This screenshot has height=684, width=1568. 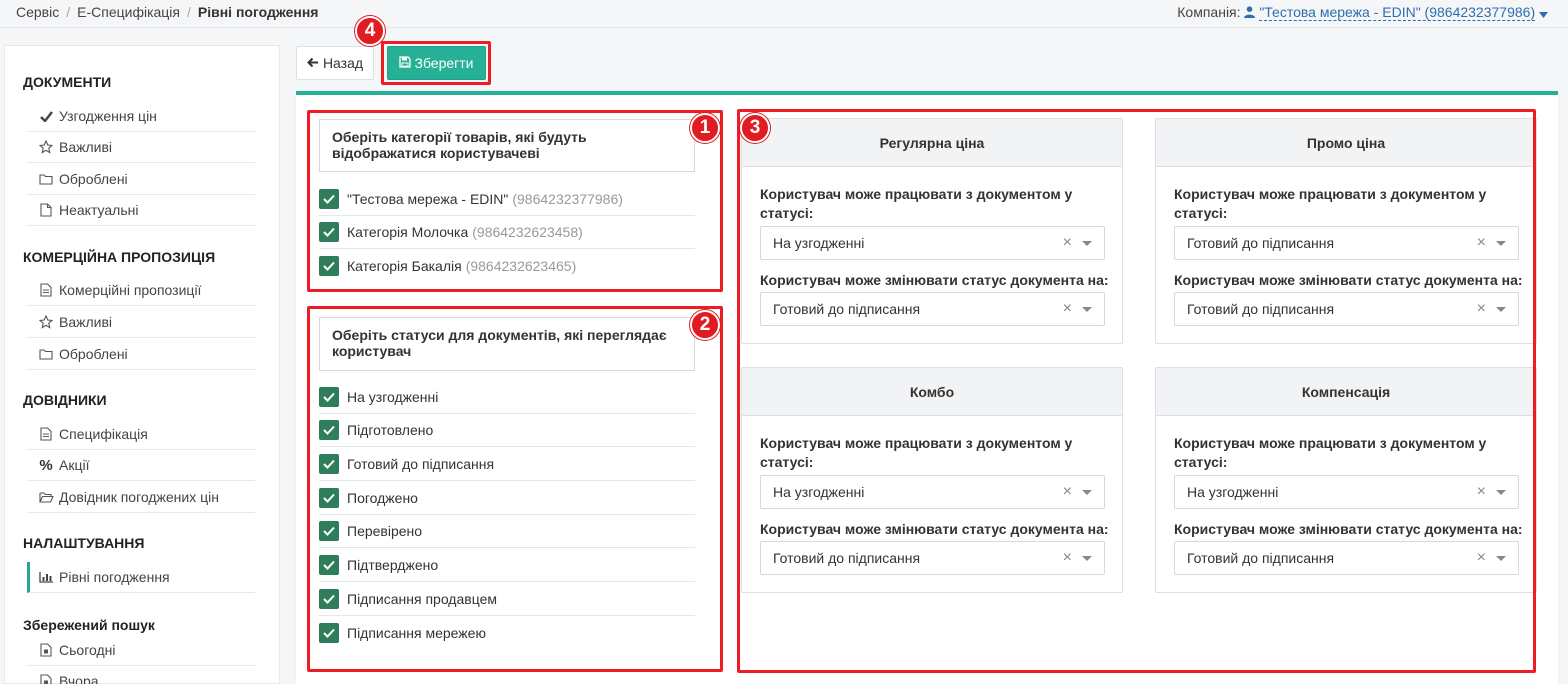 What do you see at coordinates (141, 675) in the screenshot?
I see `sidebar-item-yesterday: Вчора` at bounding box center [141, 675].